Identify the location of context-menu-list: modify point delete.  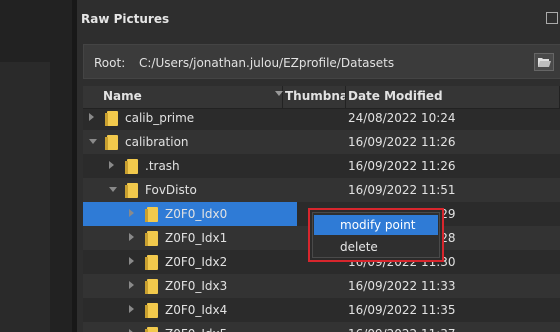
(376, 235).